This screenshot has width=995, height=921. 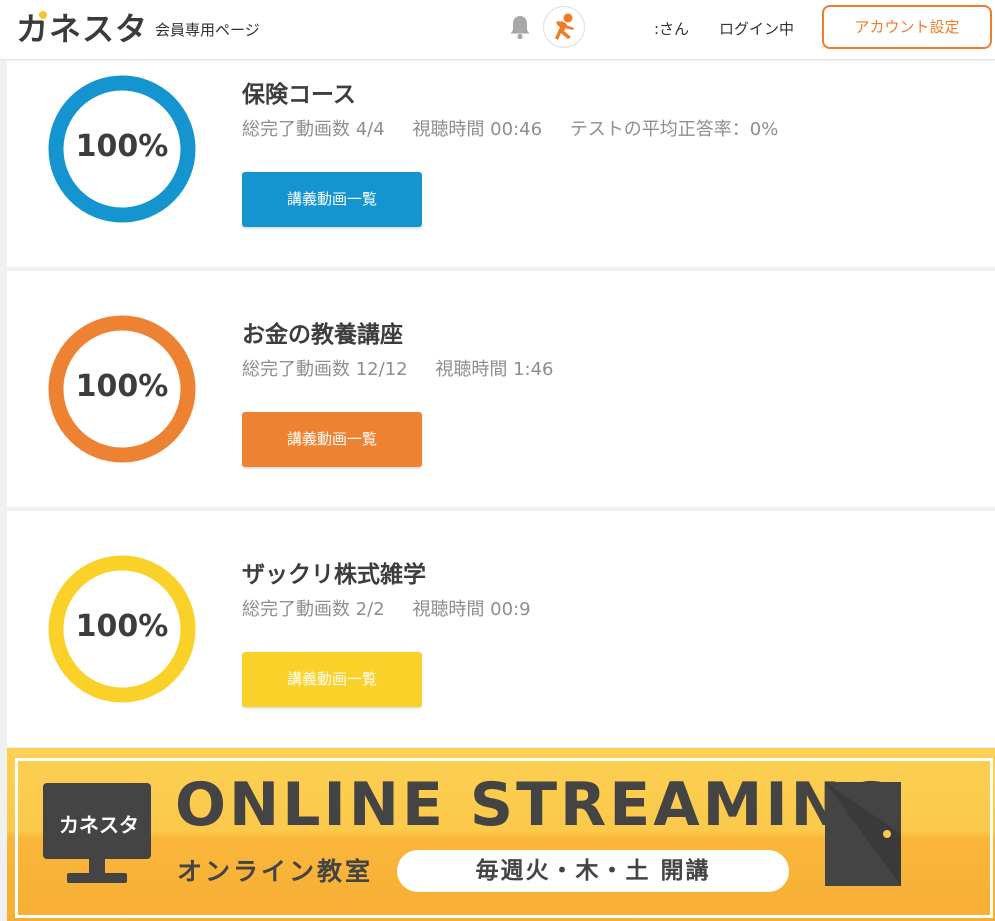 What do you see at coordinates (82, 29) in the screenshot?
I see `site-logo: カネスタ` at bounding box center [82, 29].